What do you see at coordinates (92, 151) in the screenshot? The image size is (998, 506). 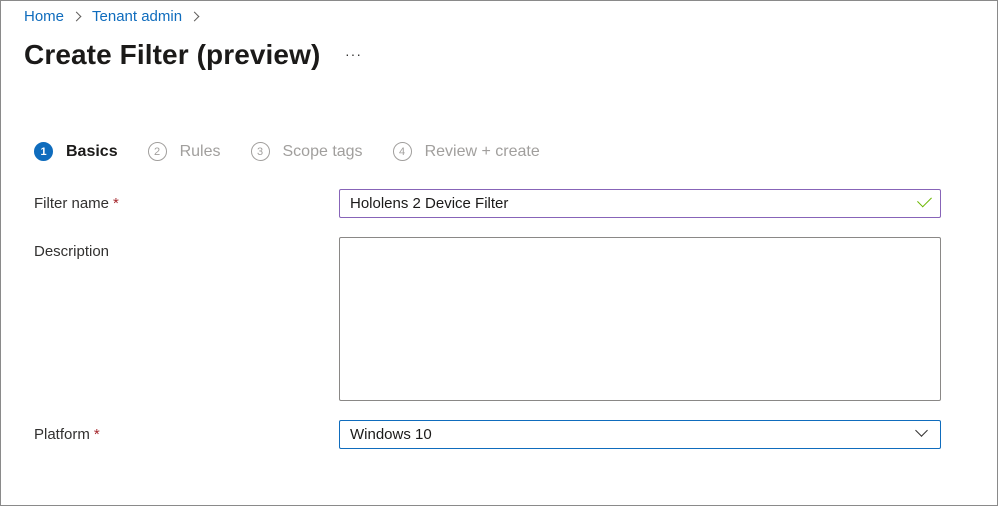 I see `step-label: Basics` at bounding box center [92, 151].